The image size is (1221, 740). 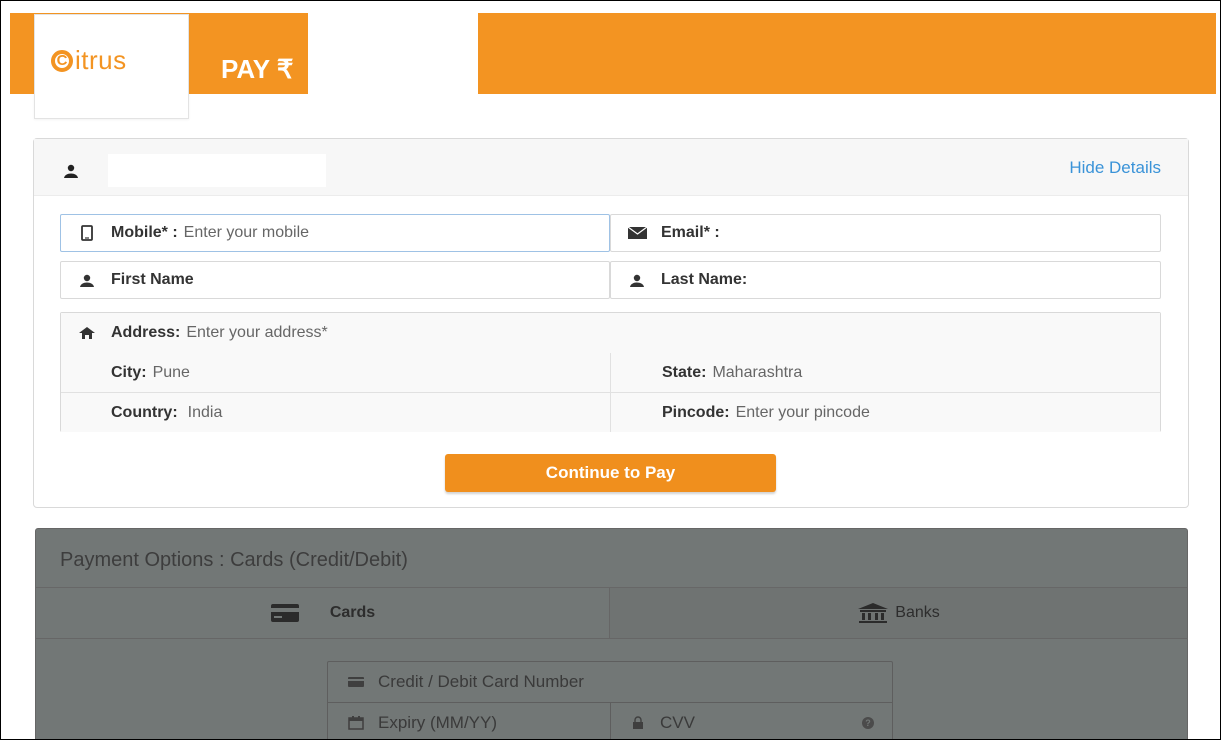 What do you see at coordinates (234, 560) in the screenshot?
I see `payment-options-title: Payment Options : Cards (Credit/Debit)` at bounding box center [234, 560].